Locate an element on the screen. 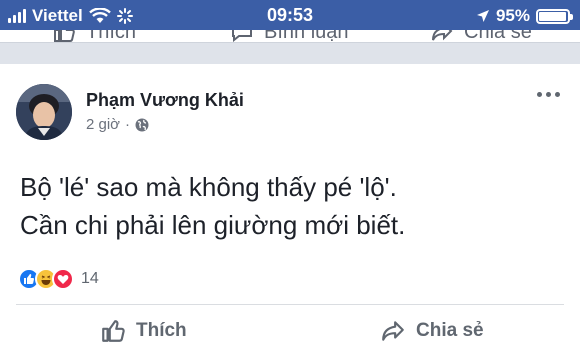 This screenshot has height=358, width=580. previous-post-actions: Thích Bình luận Chia sẻ is located at coordinates (290, 36).